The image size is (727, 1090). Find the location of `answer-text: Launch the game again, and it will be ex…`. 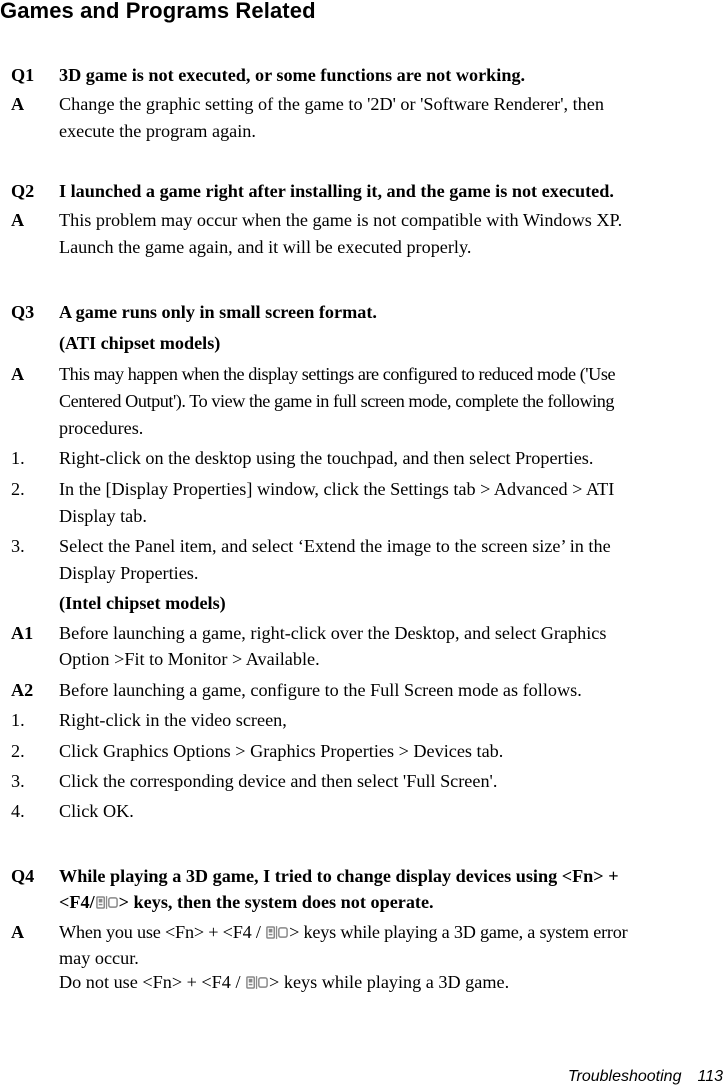

answer-text: Launch the game again, and it will be ex… is located at coordinates (265, 247).